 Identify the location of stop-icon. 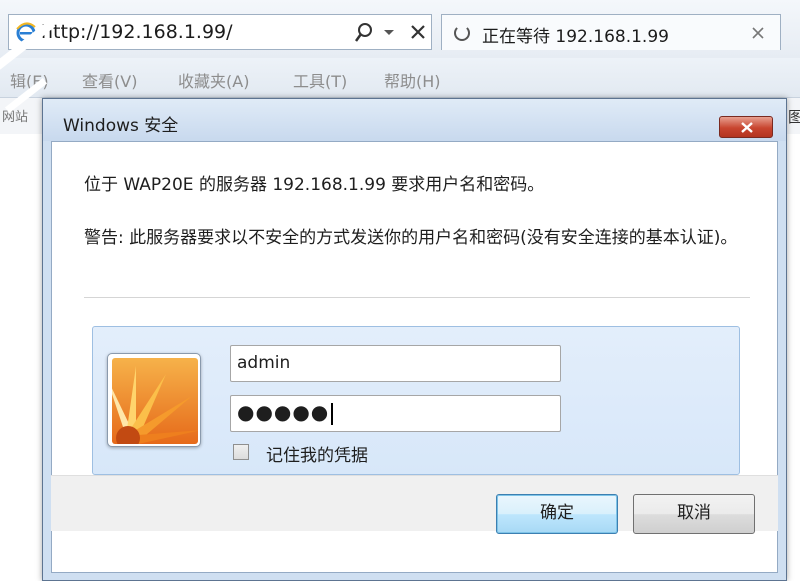
(418, 32).